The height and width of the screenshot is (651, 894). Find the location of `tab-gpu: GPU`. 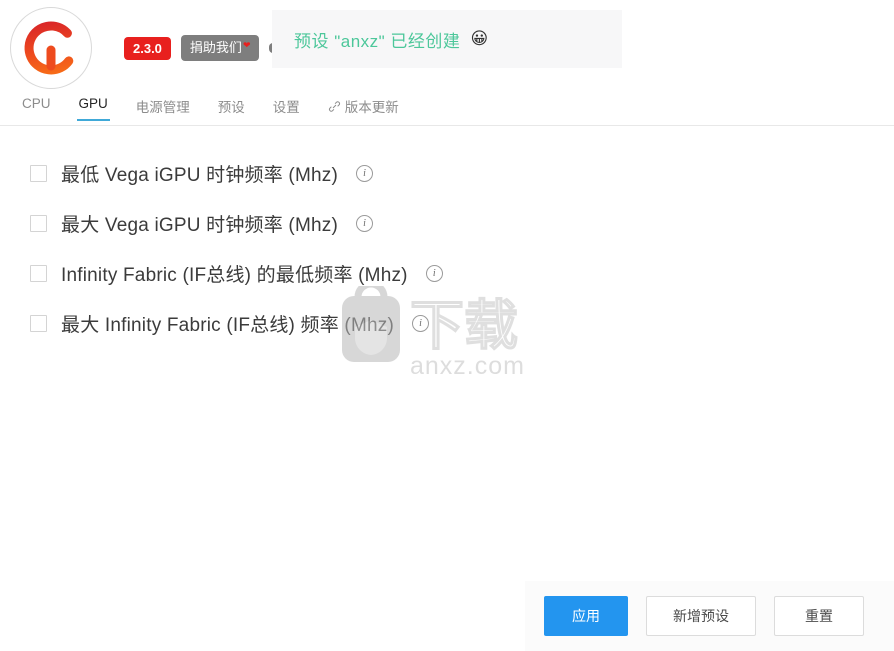

tab-gpu: GPU is located at coordinates (93, 108).